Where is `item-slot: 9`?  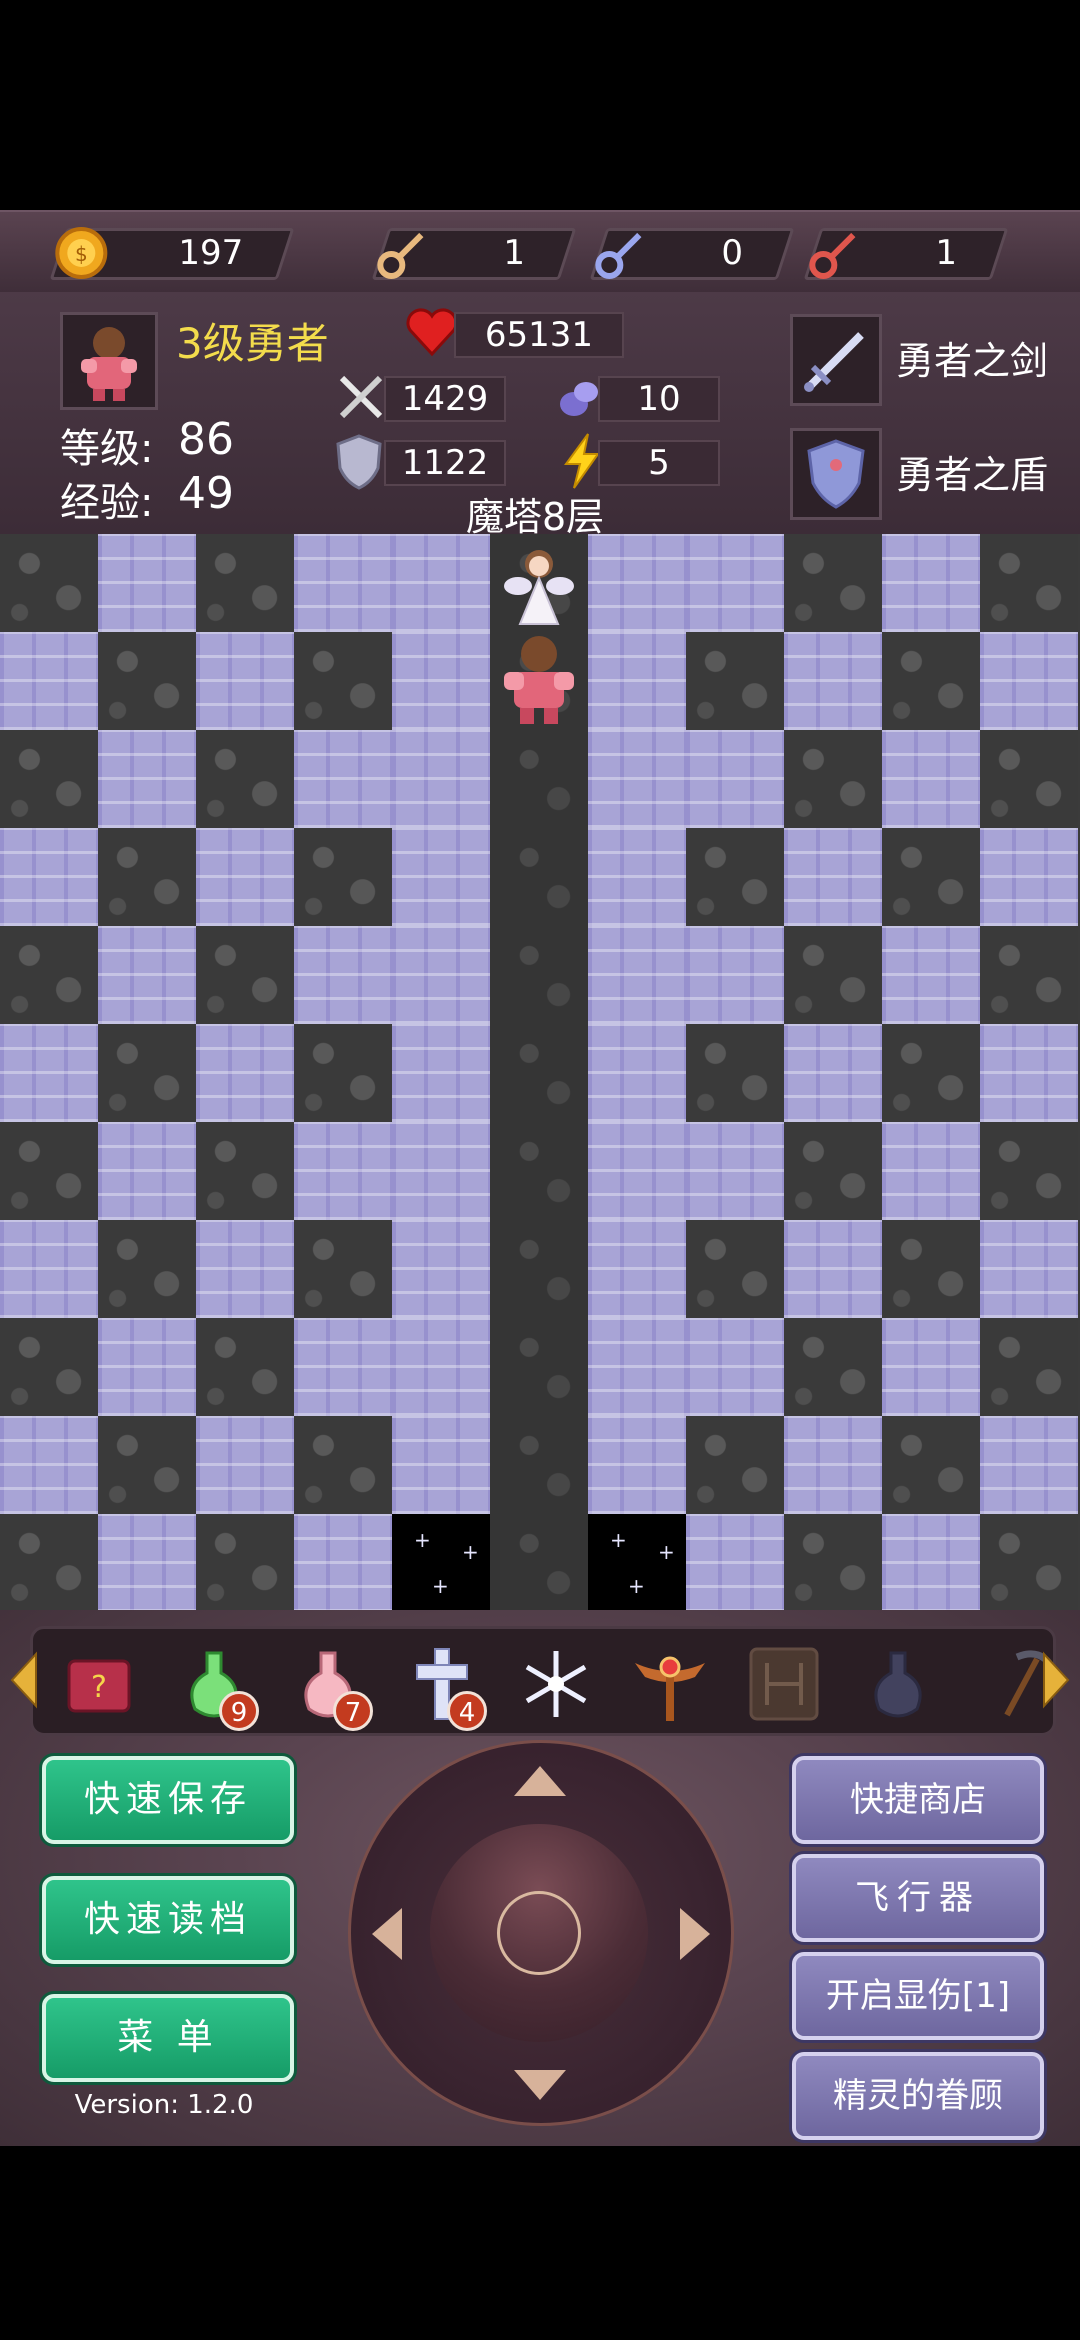
item-slot: 9 is located at coordinates (214, 1685).